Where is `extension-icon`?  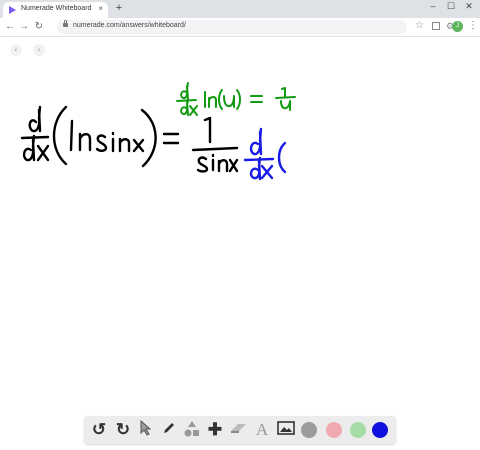
extension-icon is located at coordinates (436, 26).